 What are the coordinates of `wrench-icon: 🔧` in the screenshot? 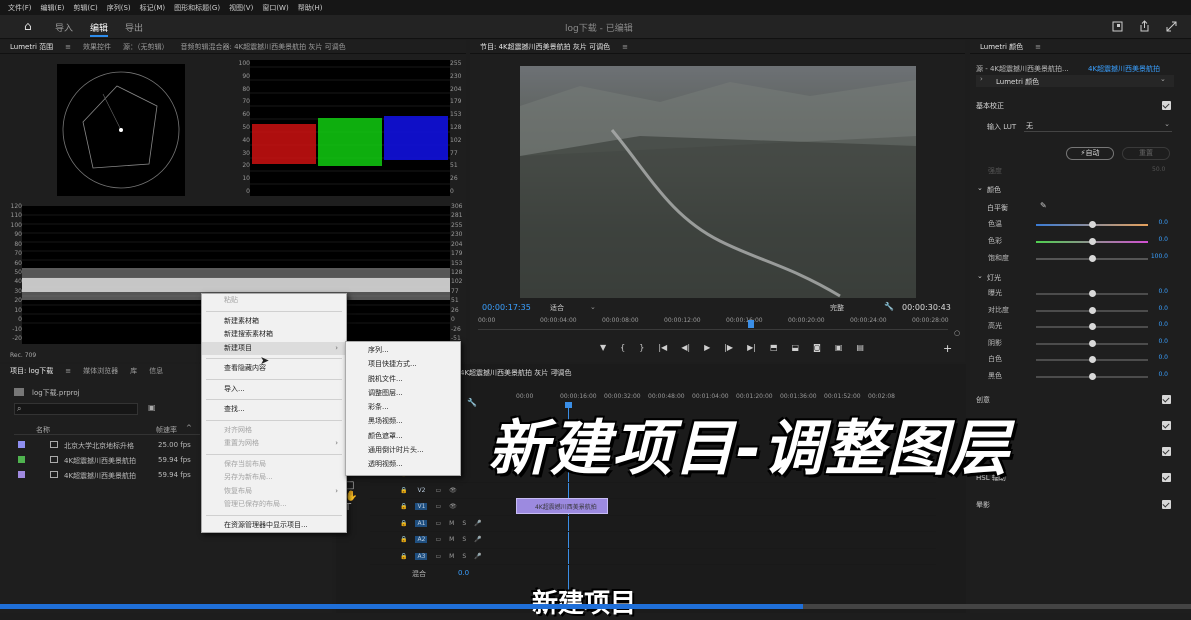 It's located at (889, 306).